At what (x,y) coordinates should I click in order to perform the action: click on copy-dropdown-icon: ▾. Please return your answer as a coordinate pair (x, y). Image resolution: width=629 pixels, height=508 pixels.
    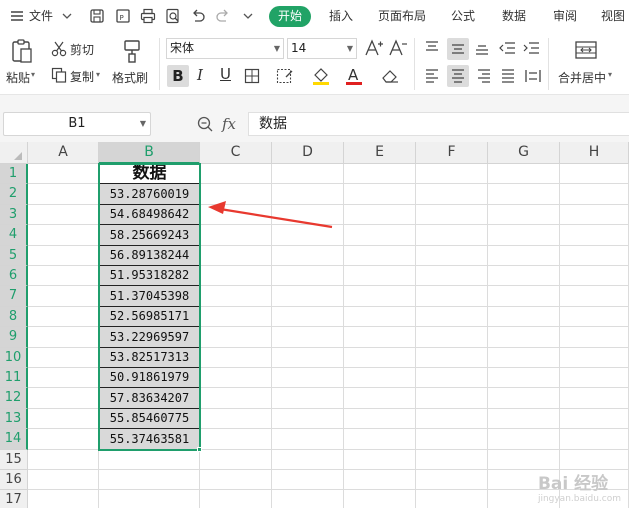
    Looking at the image, I should click on (98, 74).